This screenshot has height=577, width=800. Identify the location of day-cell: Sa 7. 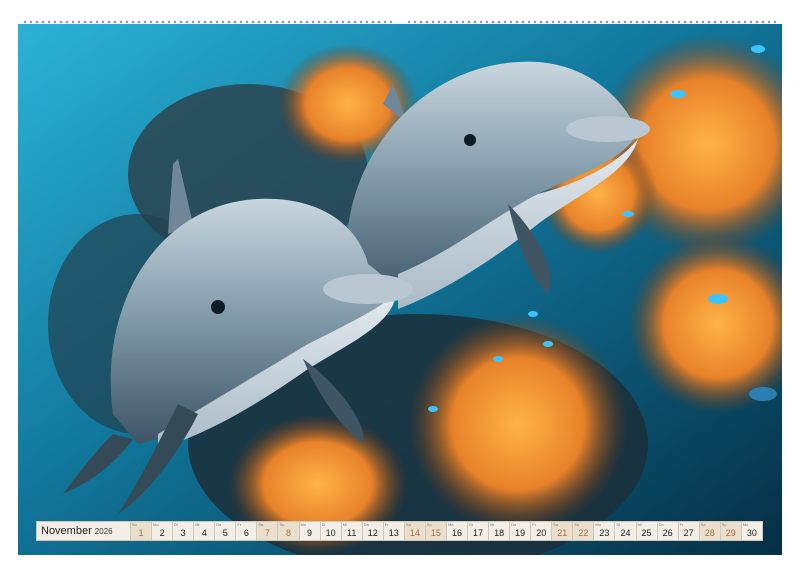
(268, 531).